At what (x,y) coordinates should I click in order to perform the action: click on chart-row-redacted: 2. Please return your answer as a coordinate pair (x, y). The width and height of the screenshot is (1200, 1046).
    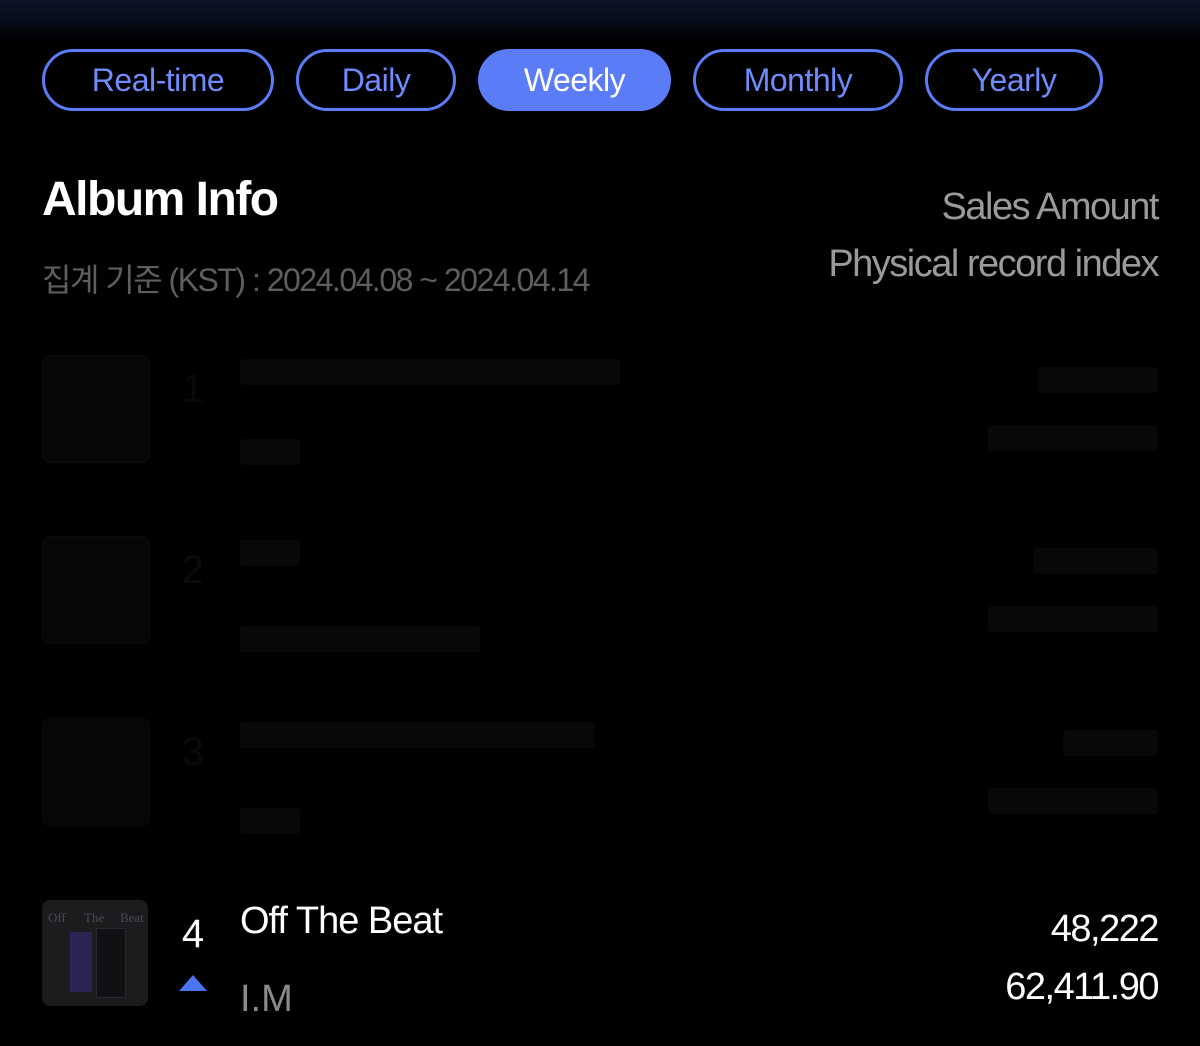
    Looking at the image, I should click on (600, 596).